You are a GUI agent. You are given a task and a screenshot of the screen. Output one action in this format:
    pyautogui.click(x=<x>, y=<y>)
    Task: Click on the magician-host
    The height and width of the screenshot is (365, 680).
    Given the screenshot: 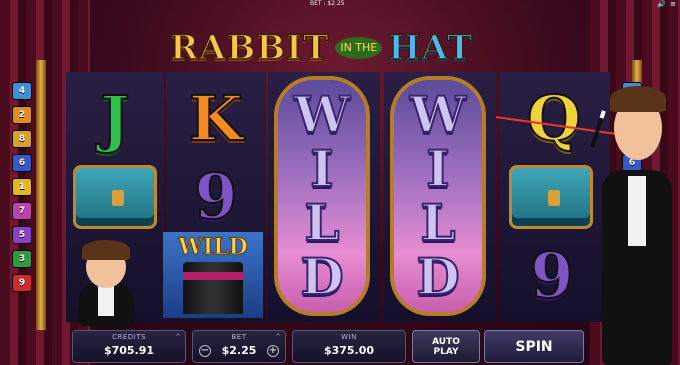 What is the action you would take?
    pyautogui.click(x=635, y=222)
    